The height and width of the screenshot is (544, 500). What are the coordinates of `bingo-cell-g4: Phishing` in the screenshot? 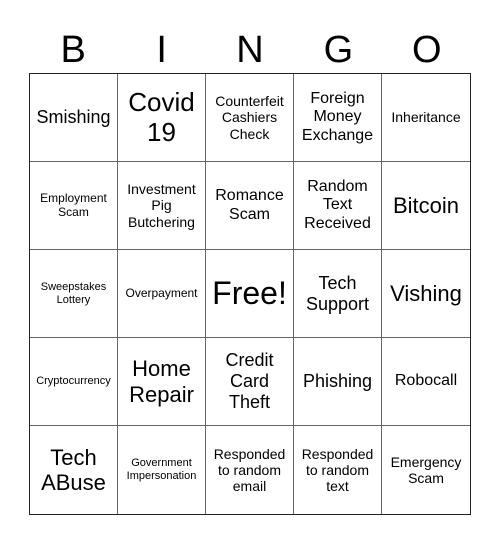 It's located at (338, 382).